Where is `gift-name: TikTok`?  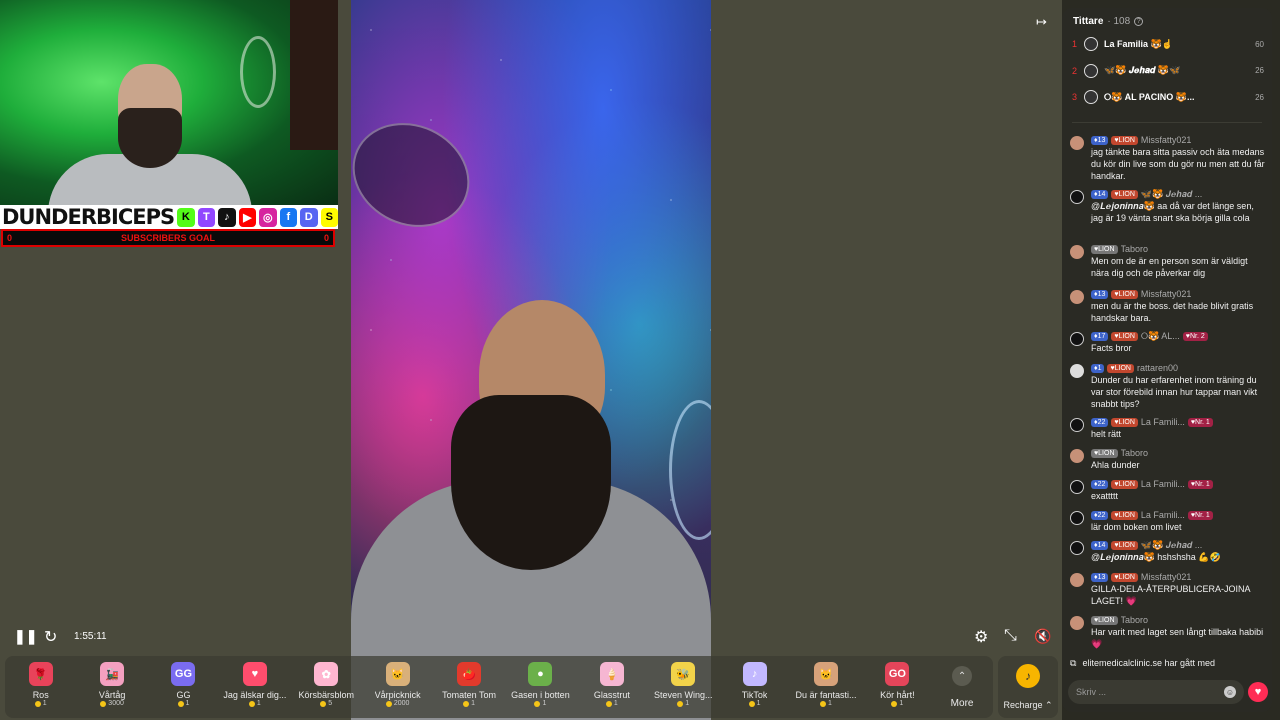
gift-name: TikTok is located at coordinates (754, 695).